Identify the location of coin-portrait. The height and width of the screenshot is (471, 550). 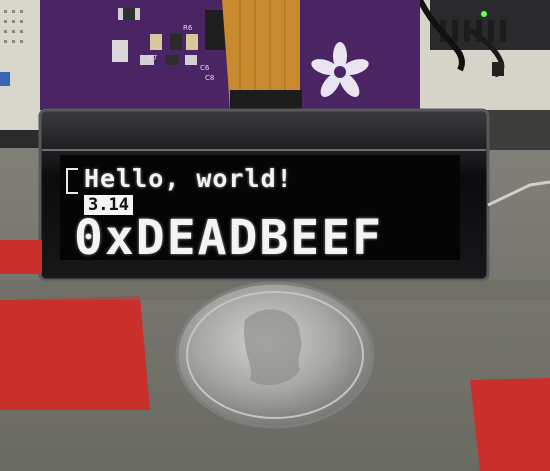
(272, 347).